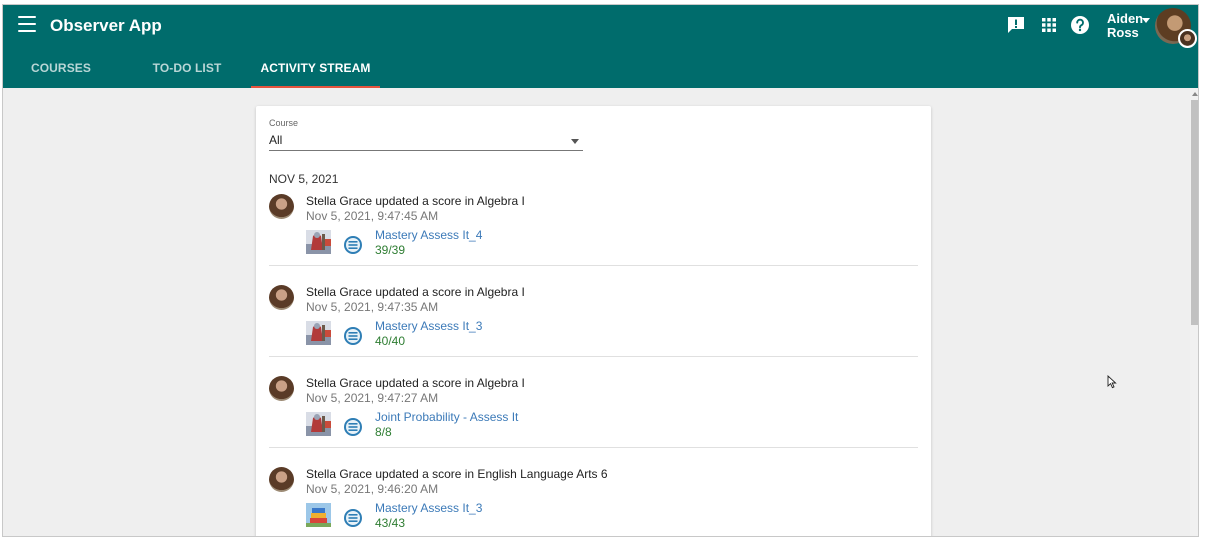  I want to click on activity-time: Nov 5, 2021, 9:47:35 AM, so click(372, 307).